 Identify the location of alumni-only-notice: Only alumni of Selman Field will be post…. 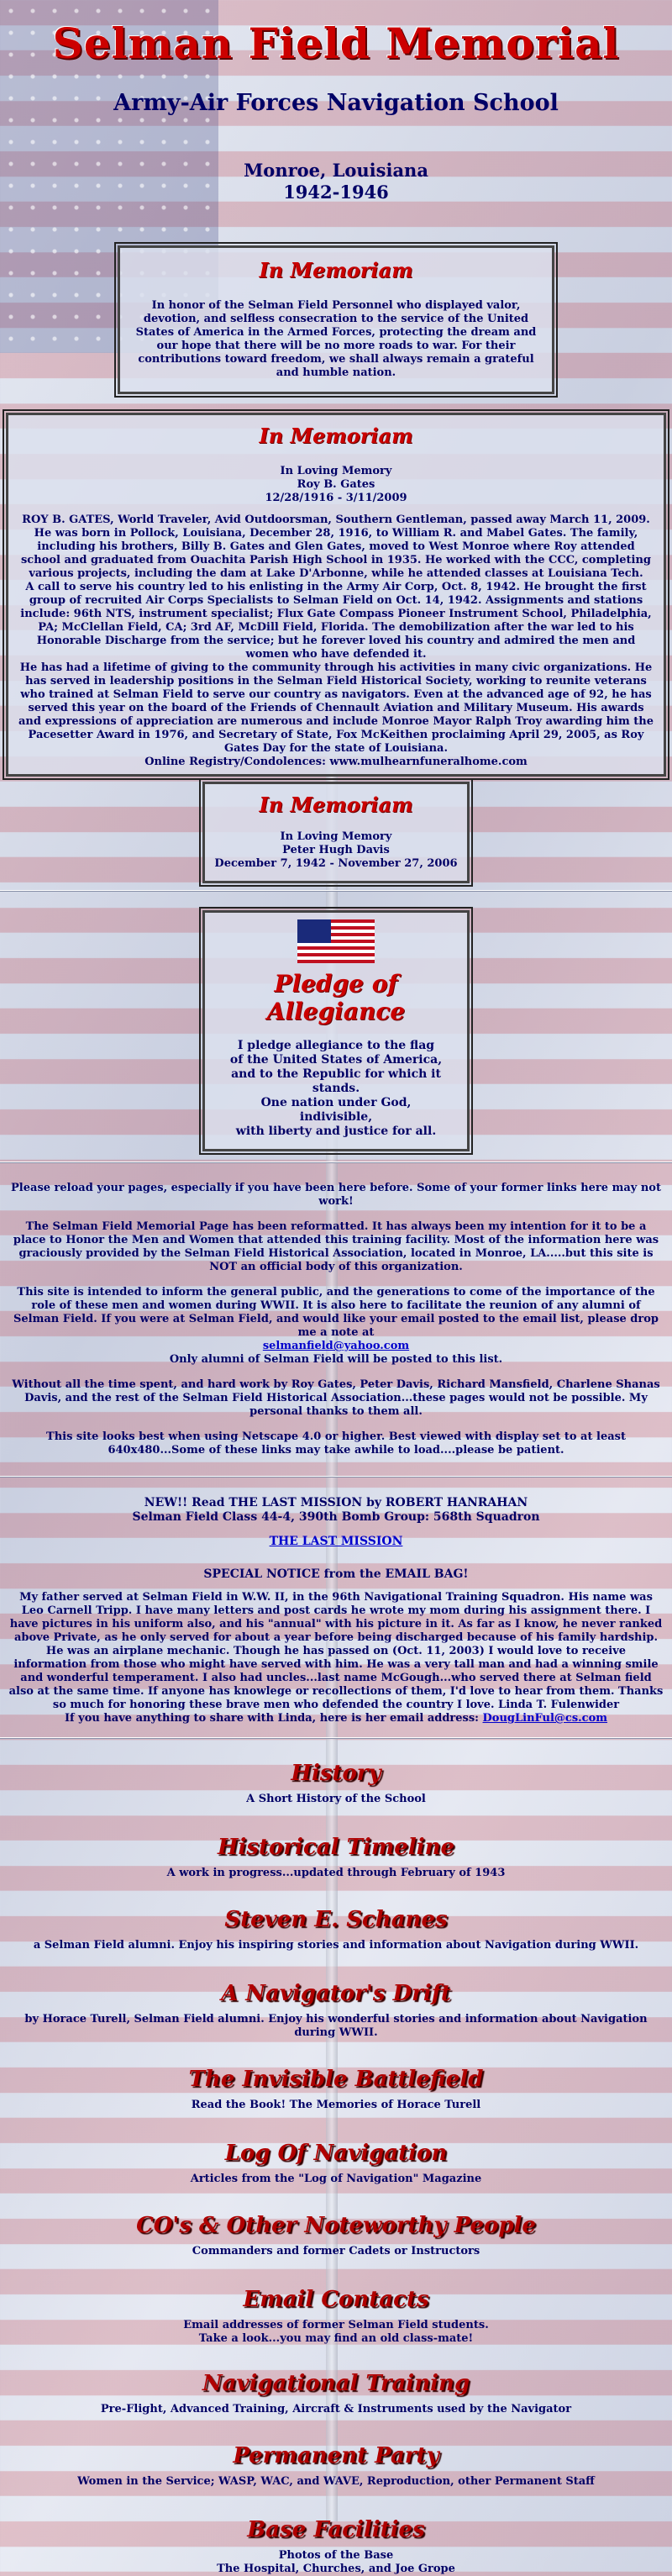
(336, 1359).